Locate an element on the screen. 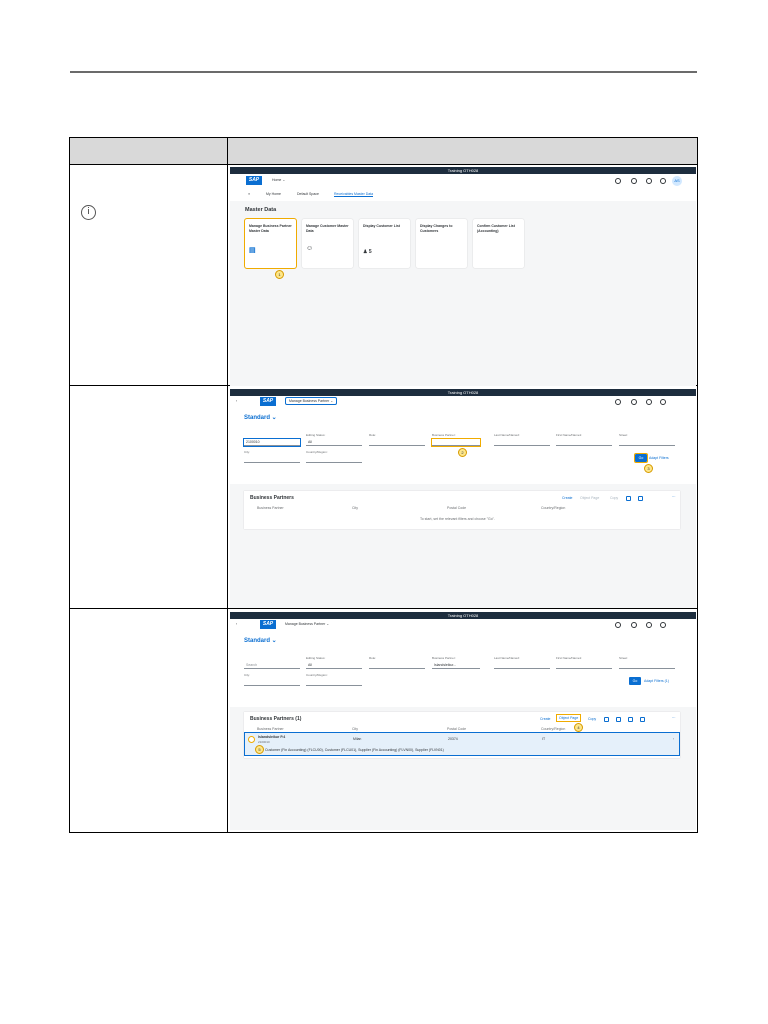 Image resolution: width=768 pixels, height=1024 pixels. row-city: Milan is located at coordinates (357, 739).